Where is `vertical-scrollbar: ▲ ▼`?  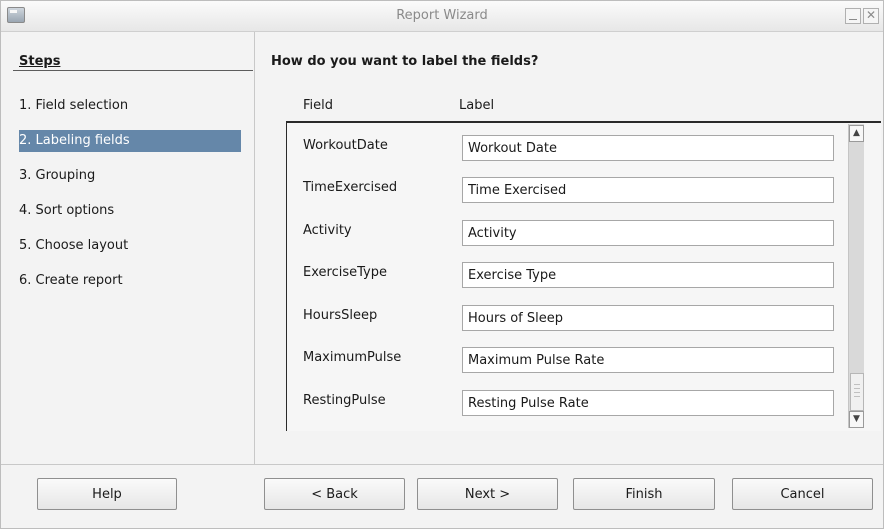 vertical-scrollbar: ▲ ▼ is located at coordinates (856, 276).